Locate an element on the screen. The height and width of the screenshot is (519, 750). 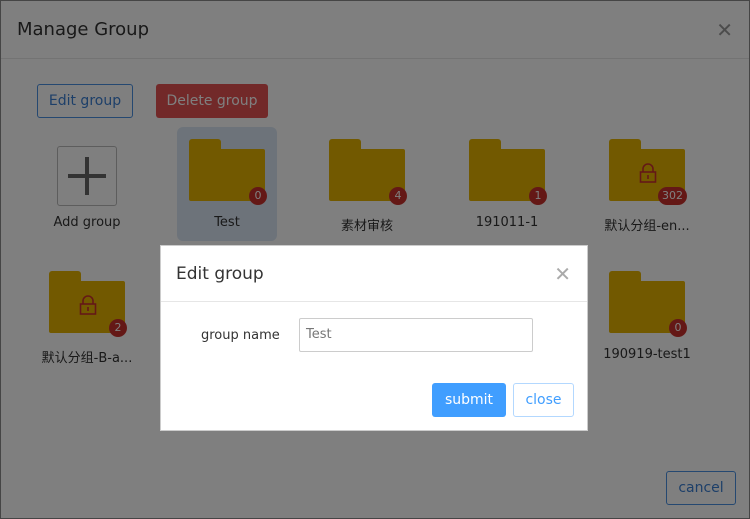
close-button: close is located at coordinates (543, 400).